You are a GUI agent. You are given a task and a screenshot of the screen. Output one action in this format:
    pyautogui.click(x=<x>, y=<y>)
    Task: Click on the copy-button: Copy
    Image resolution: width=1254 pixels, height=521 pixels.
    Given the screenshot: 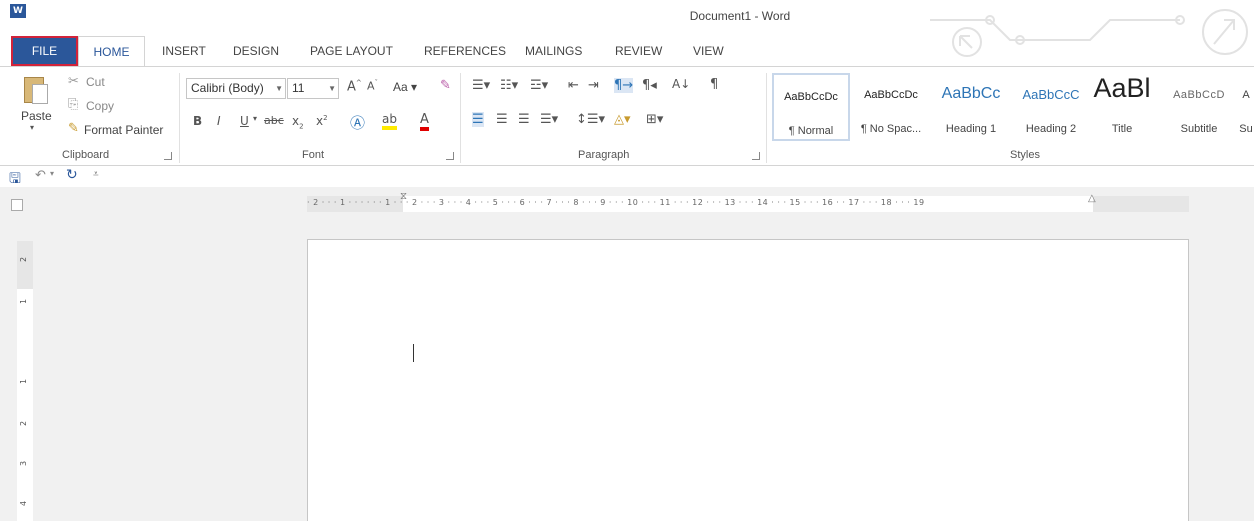 What is the action you would take?
    pyautogui.click(x=100, y=106)
    